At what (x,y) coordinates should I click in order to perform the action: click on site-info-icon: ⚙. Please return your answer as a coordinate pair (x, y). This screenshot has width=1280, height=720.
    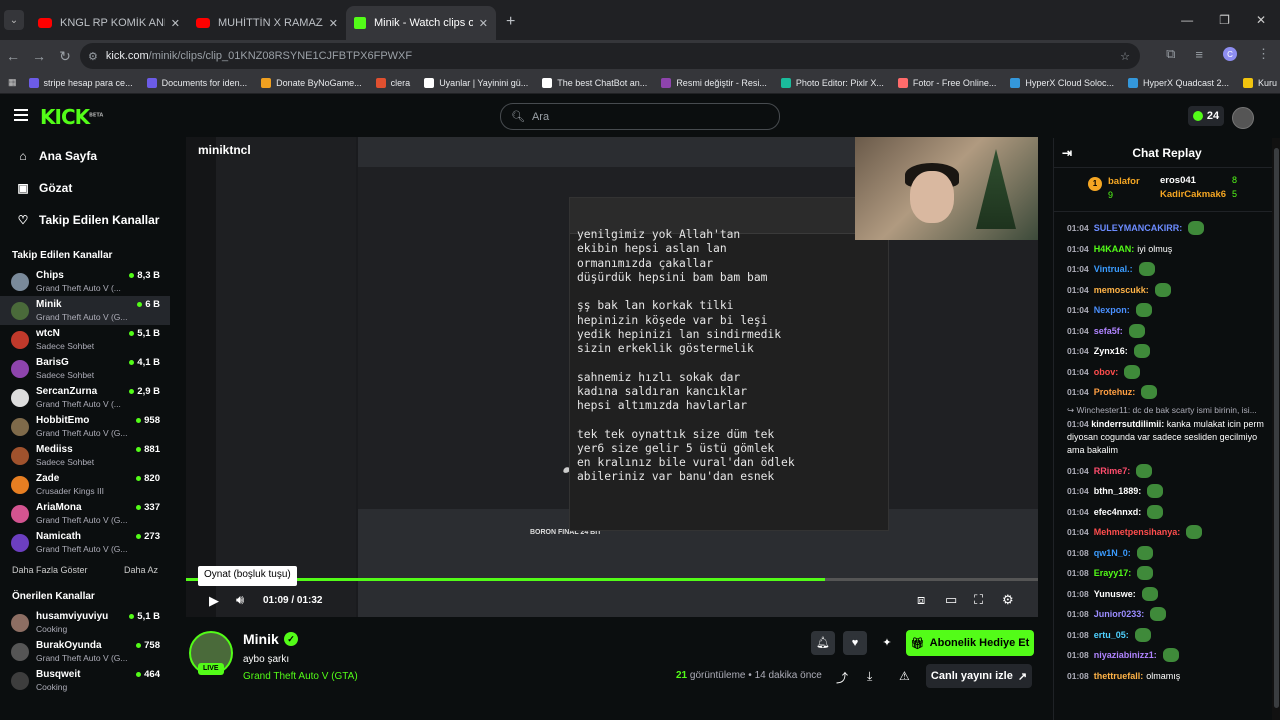
    Looking at the image, I should click on (93, 56).